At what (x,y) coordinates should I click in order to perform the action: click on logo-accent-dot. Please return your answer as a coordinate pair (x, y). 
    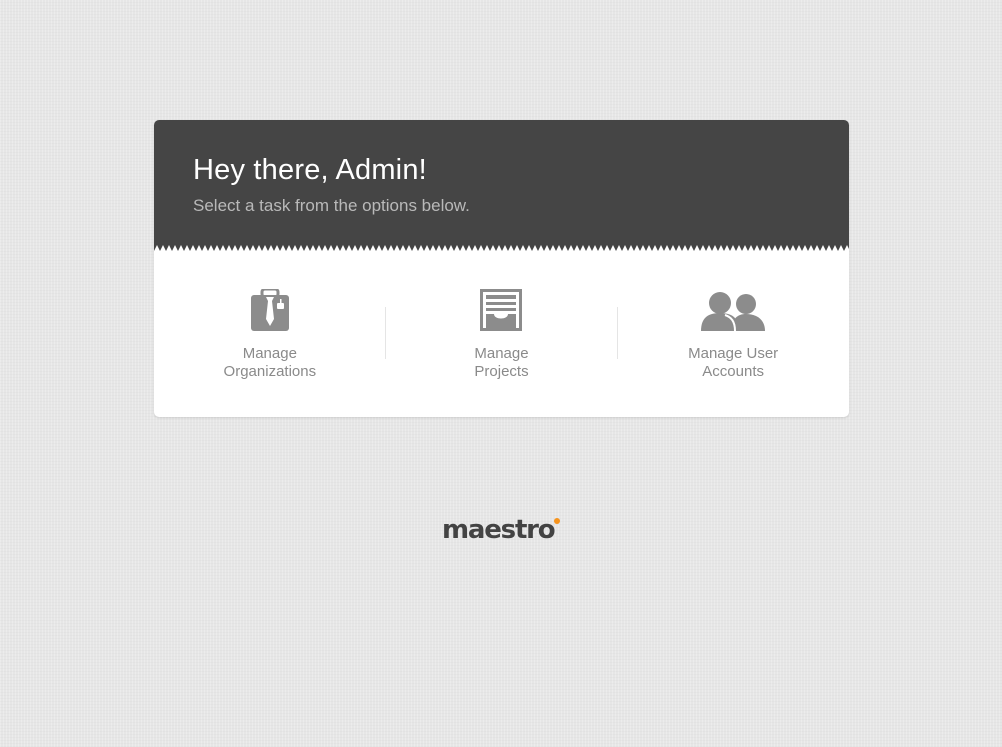
    Looking at the image, I should click on (557, 521).